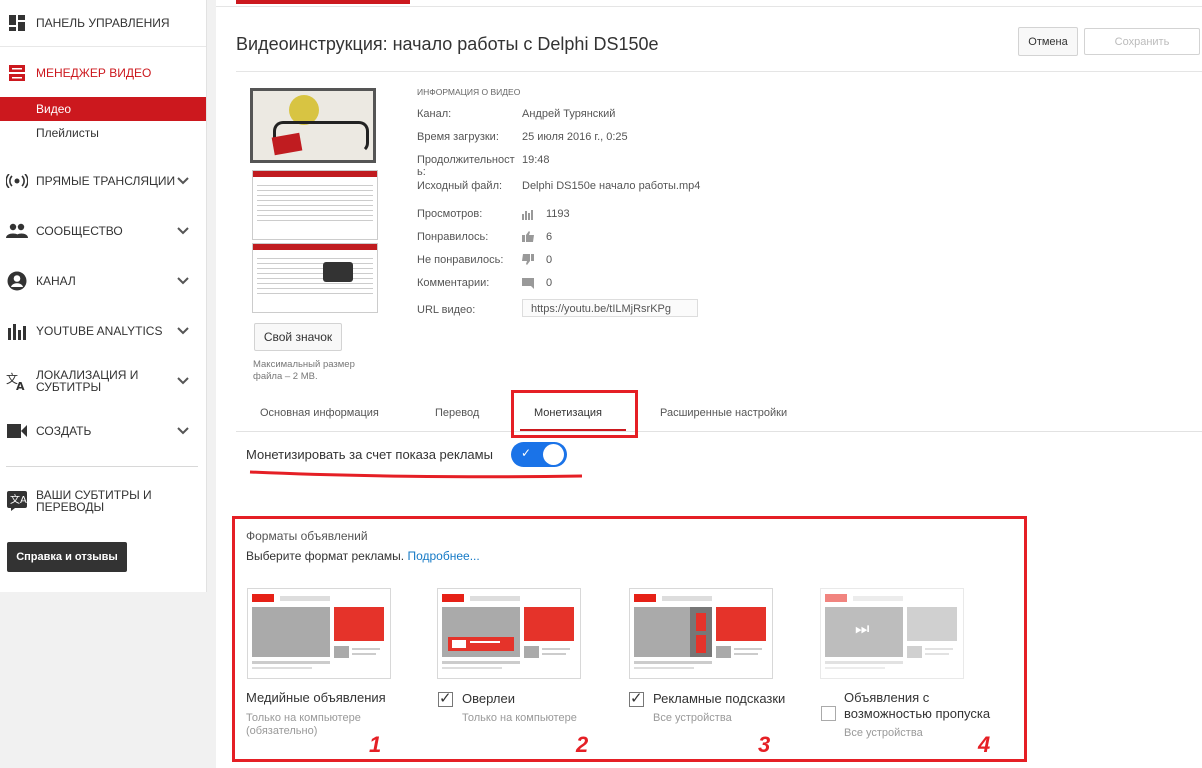 Image resolution: width=1202 pixels, height=768 pixels. I want to click on live-icon, so click(17, 181).